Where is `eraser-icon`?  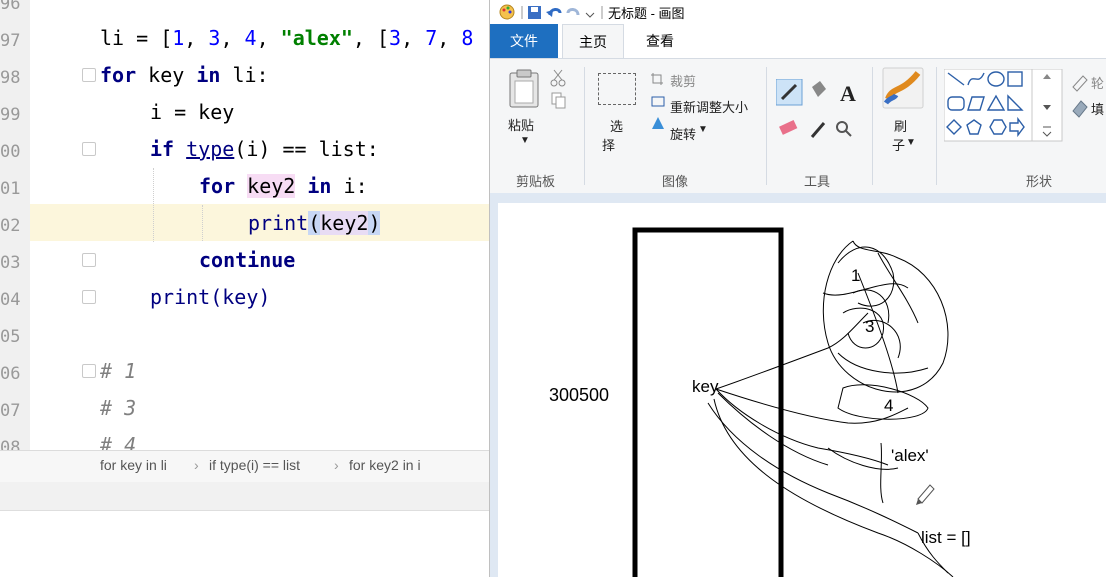 eraser-icon is located at coordinates (788, 127).